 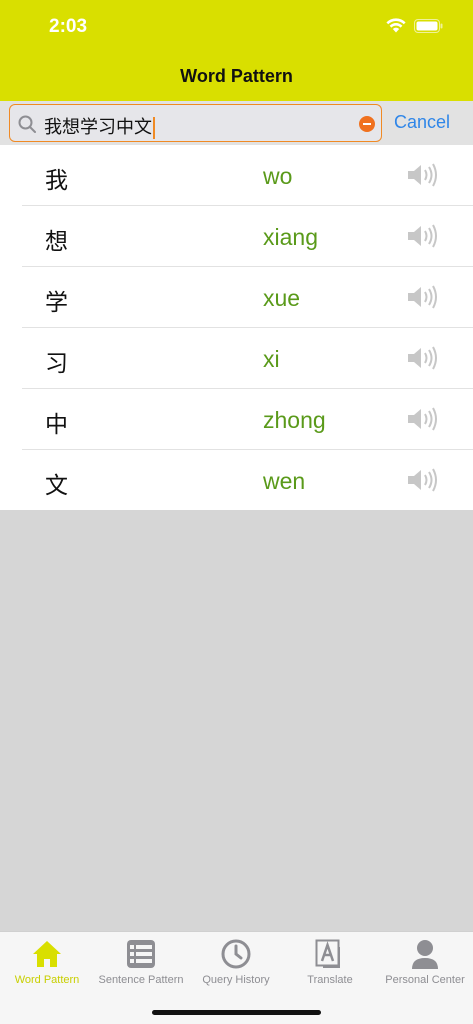 I want to click on home-indicator, so click(x=236, y=1012).